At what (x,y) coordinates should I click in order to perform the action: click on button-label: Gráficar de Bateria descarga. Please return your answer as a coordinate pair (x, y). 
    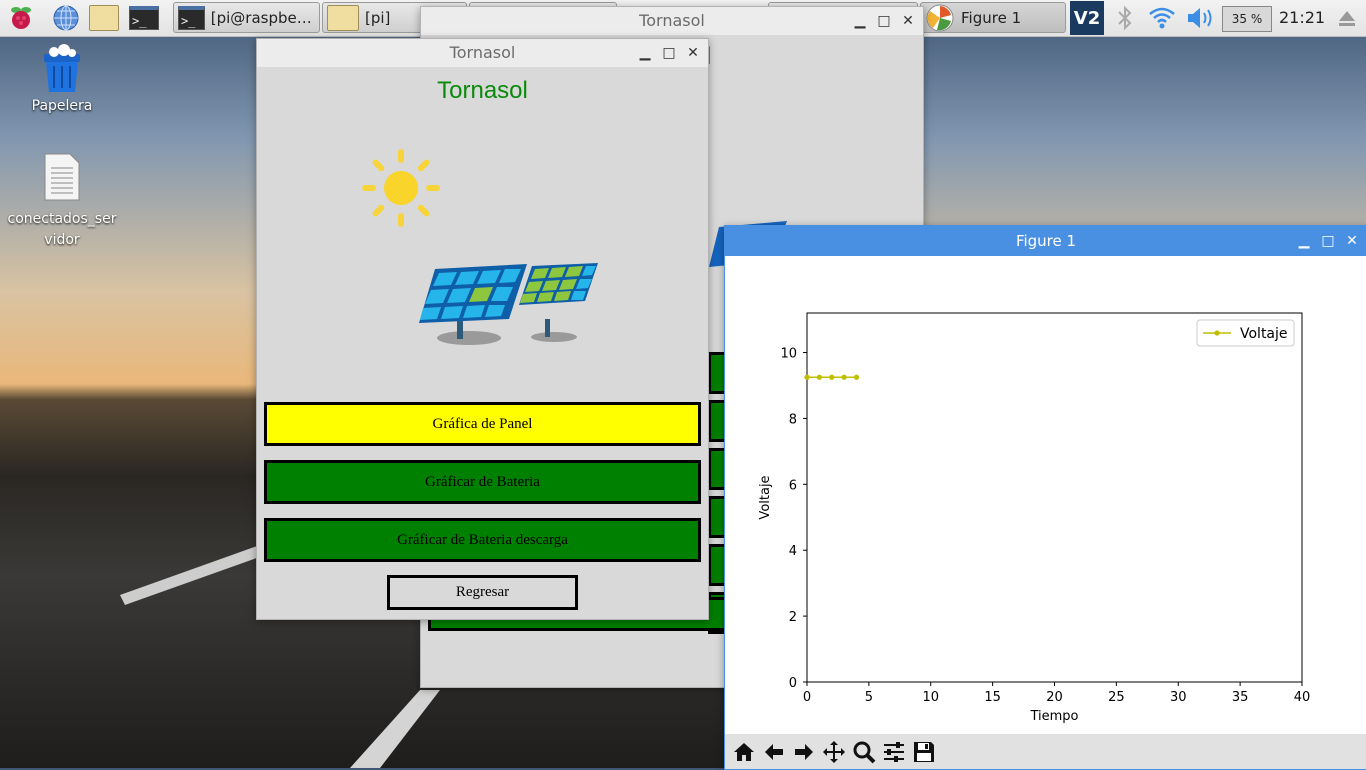
    Looking at the image, I should click on (482, 539).